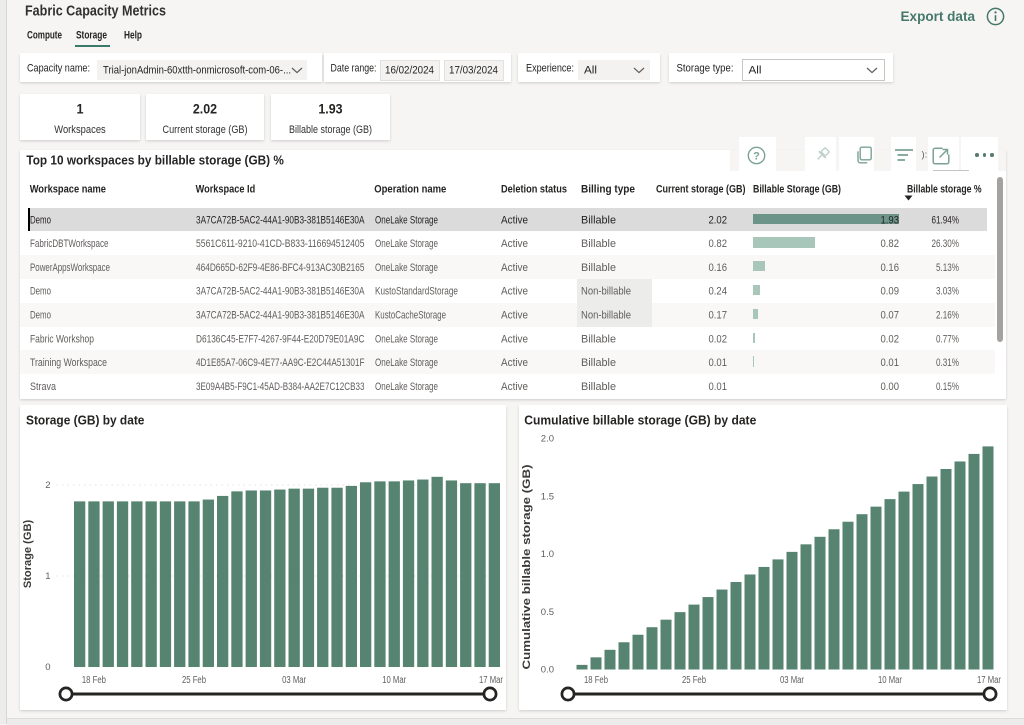 This screenshot has width=1024, height=725. What do you see at coordinates (547, 554) in the screenshot?
I see `svg-text: 1.0` at bounding box center [547, 554].